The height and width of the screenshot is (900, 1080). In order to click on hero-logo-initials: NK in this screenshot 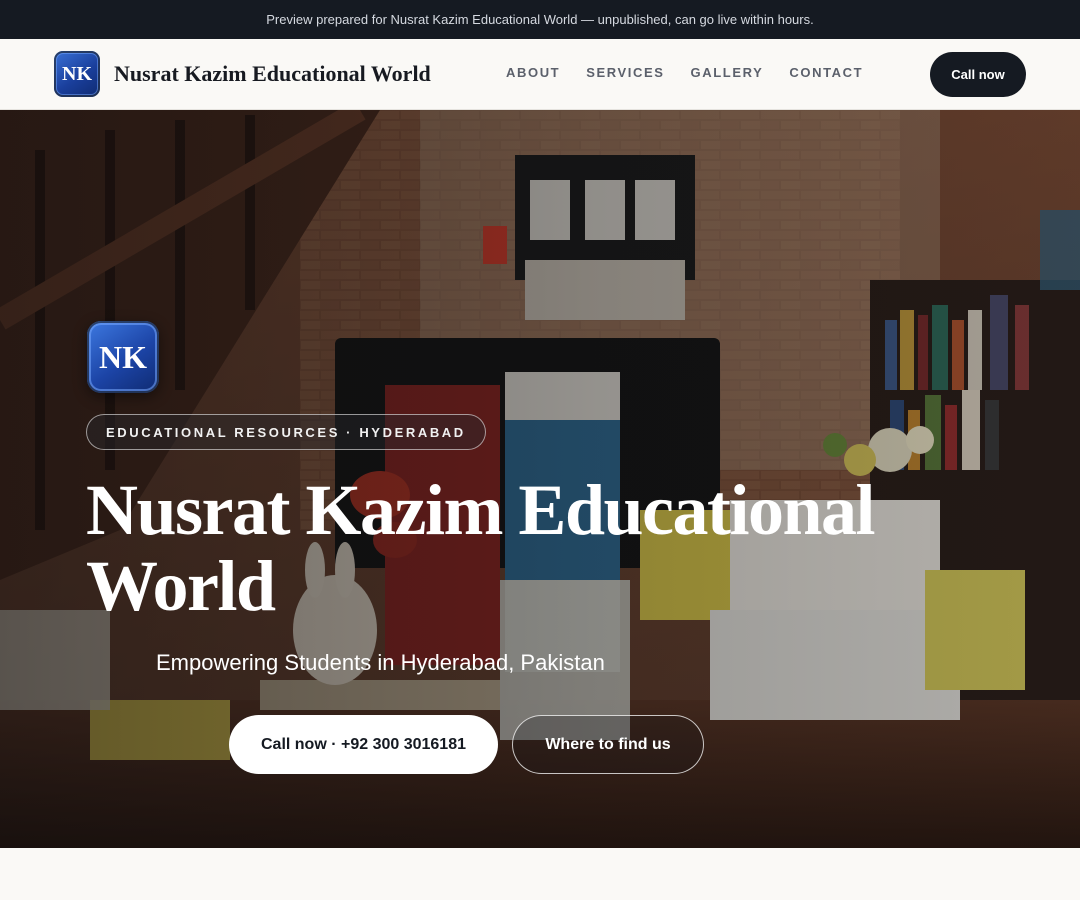, I will do `click(123, 356)`.